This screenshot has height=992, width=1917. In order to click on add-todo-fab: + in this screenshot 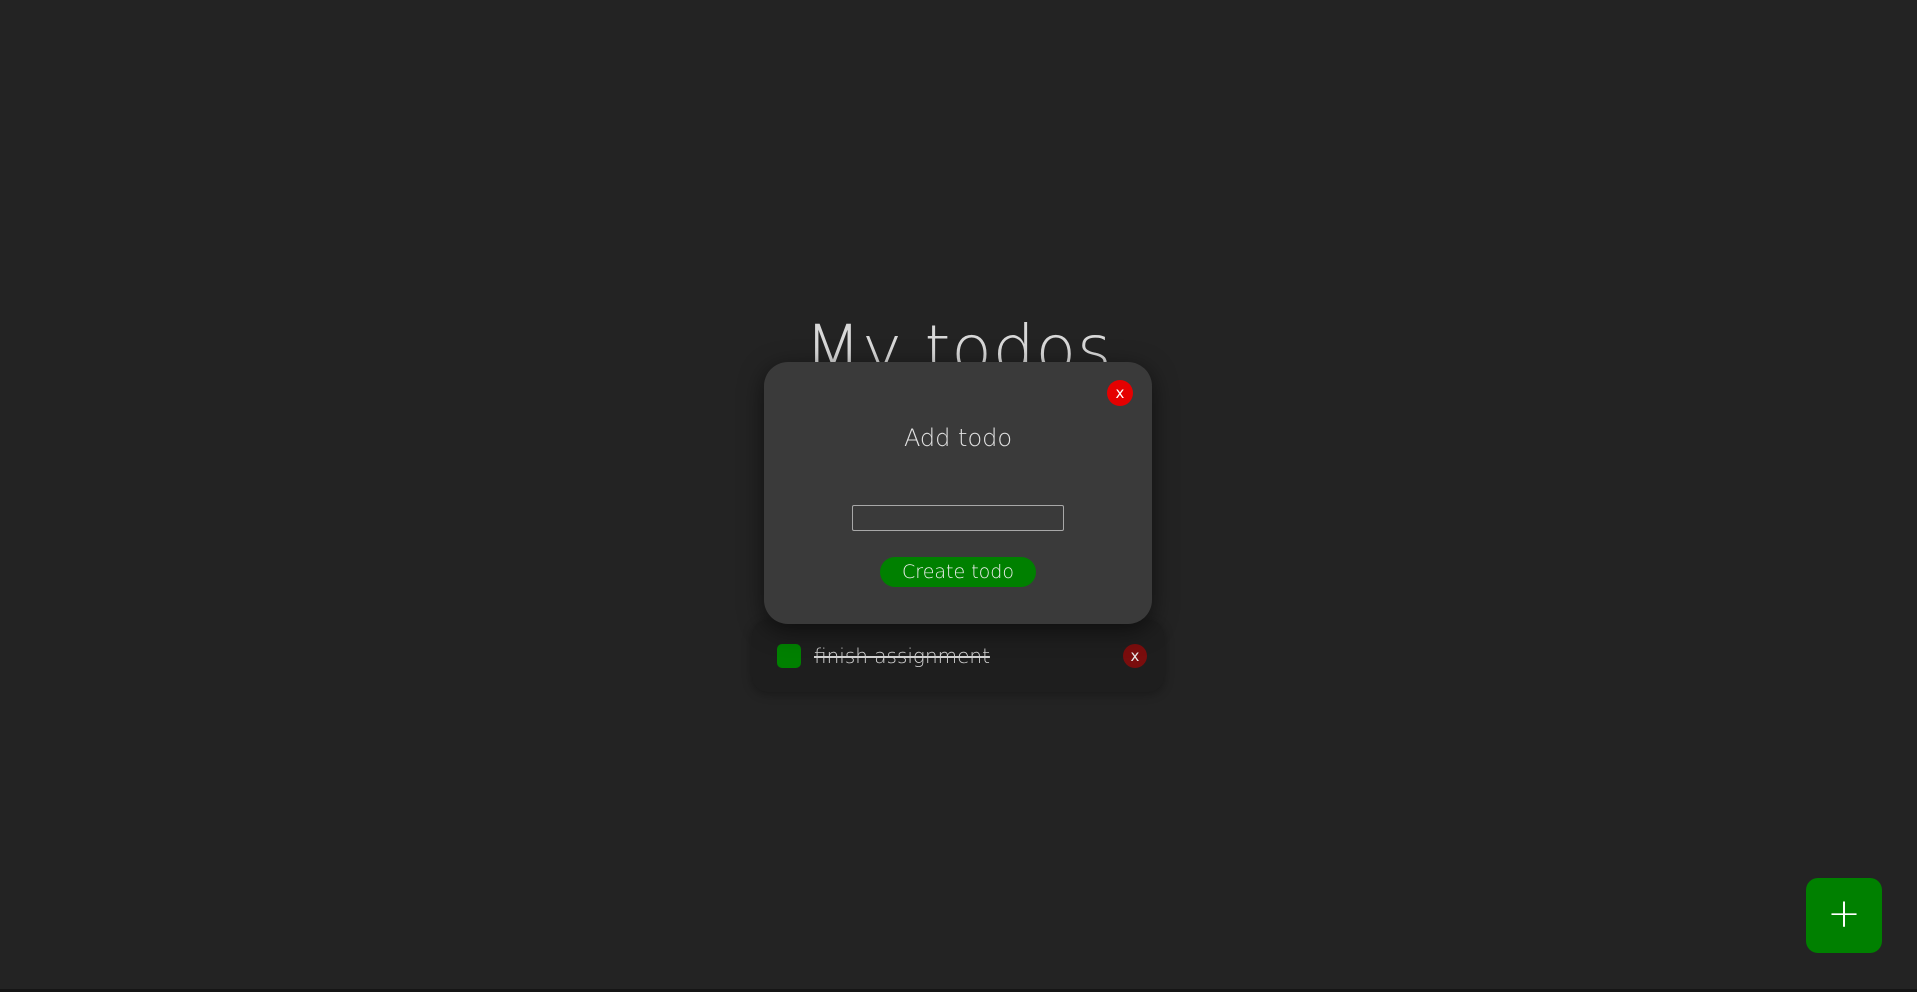, I will do `click(1844, 915)`.